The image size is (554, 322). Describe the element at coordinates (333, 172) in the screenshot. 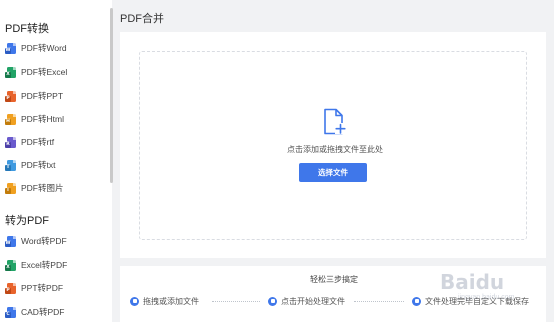

I see `select-file-button: 选择文件` at that location.